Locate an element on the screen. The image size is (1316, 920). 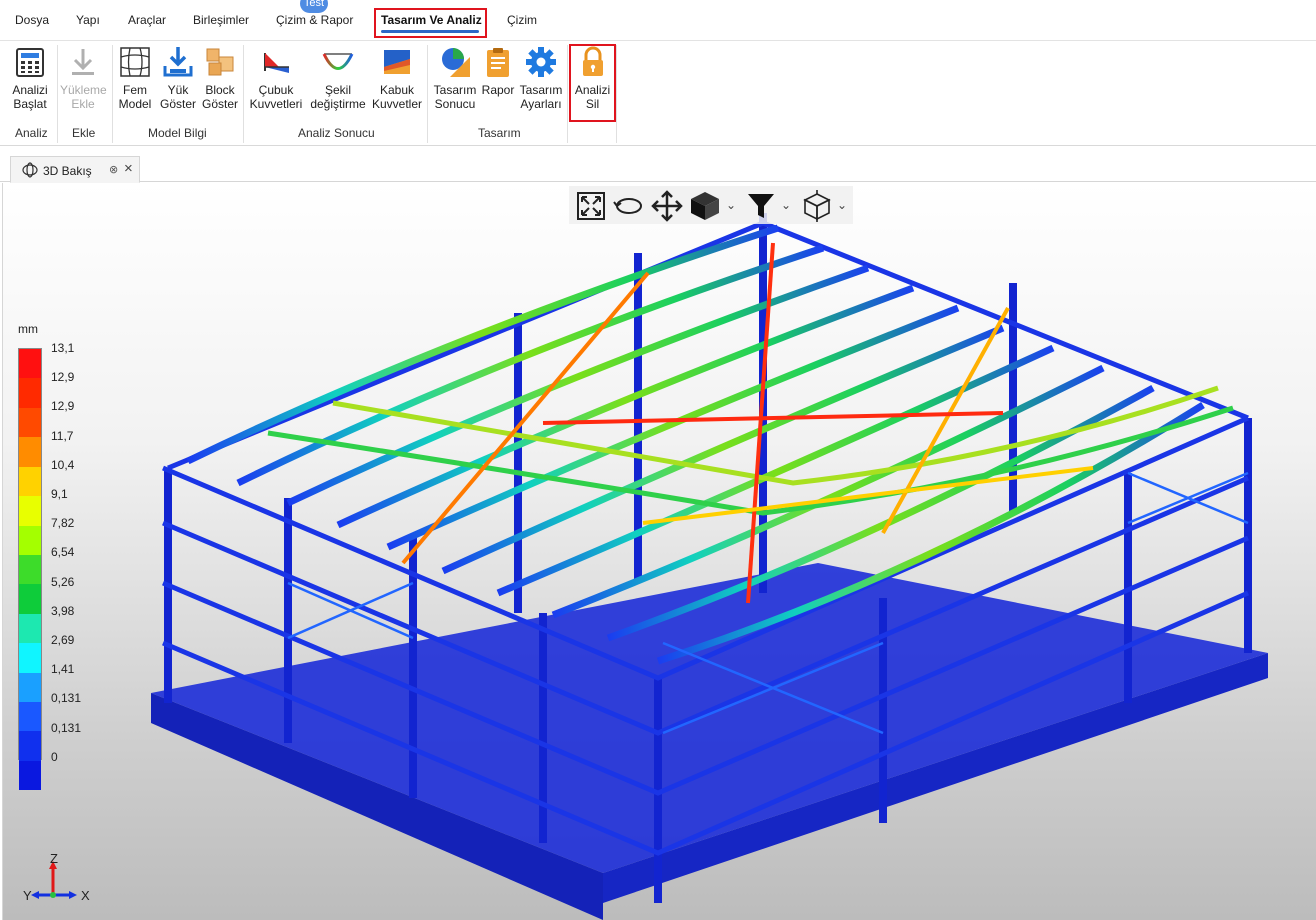
axis-y-label: Y is located at coordinates (27, 895).